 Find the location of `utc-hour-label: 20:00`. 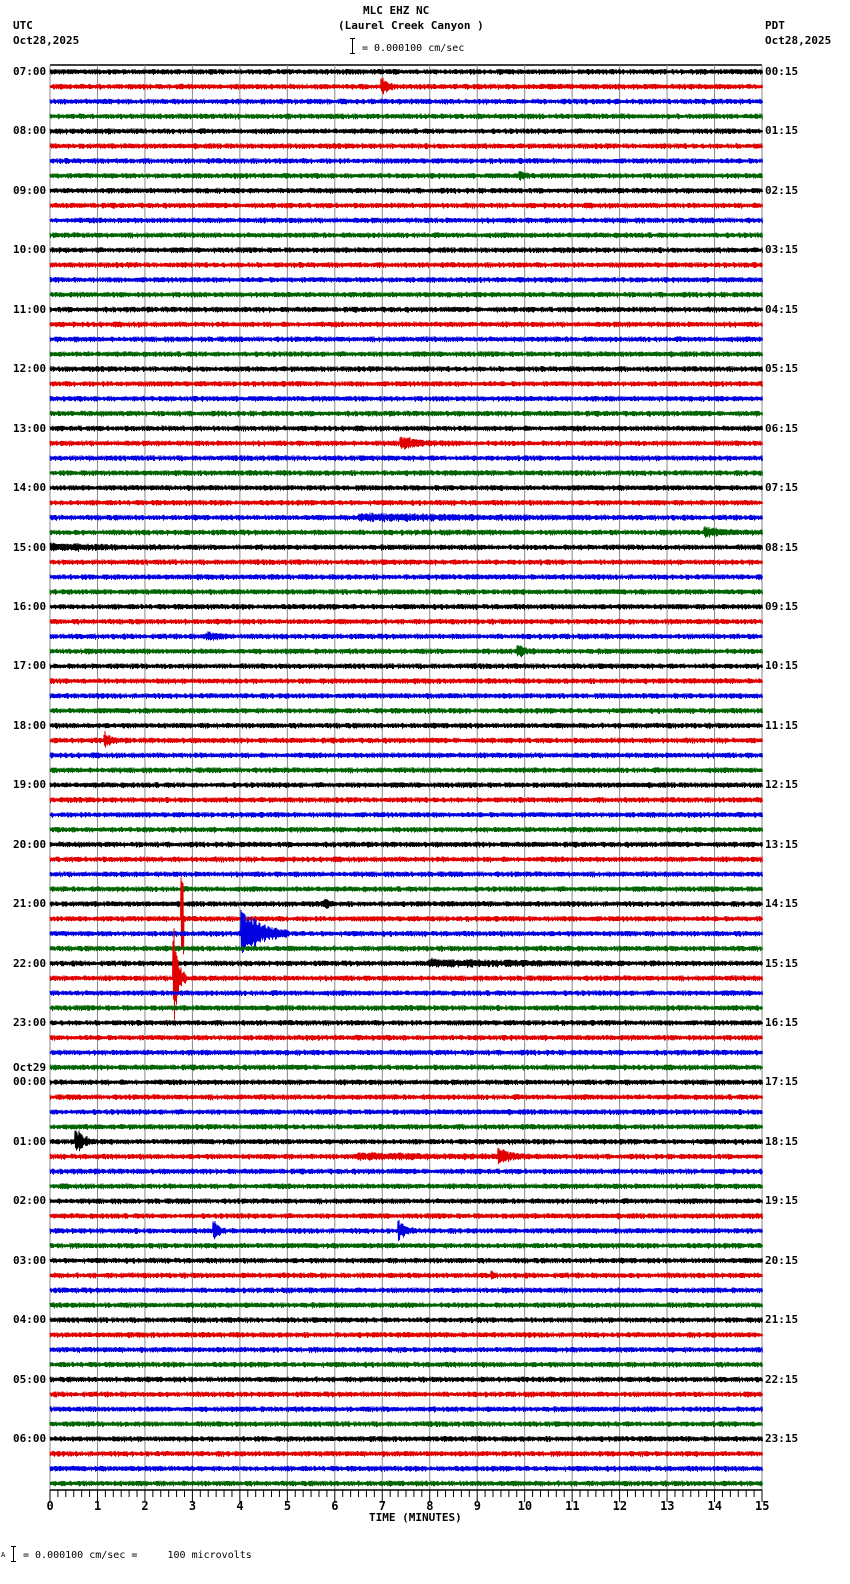

utc-hour-label: 20:00 is located at coordinates (30, 844).